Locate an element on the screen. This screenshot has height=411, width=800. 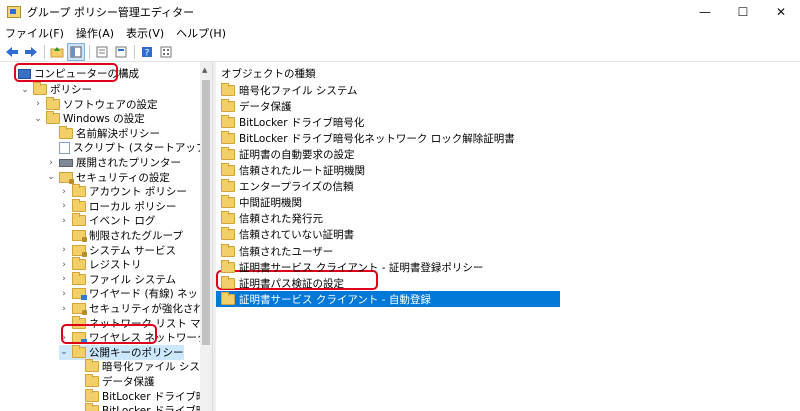
list-item: 信頼されていない証明書 is located at coordinates (285, 235).